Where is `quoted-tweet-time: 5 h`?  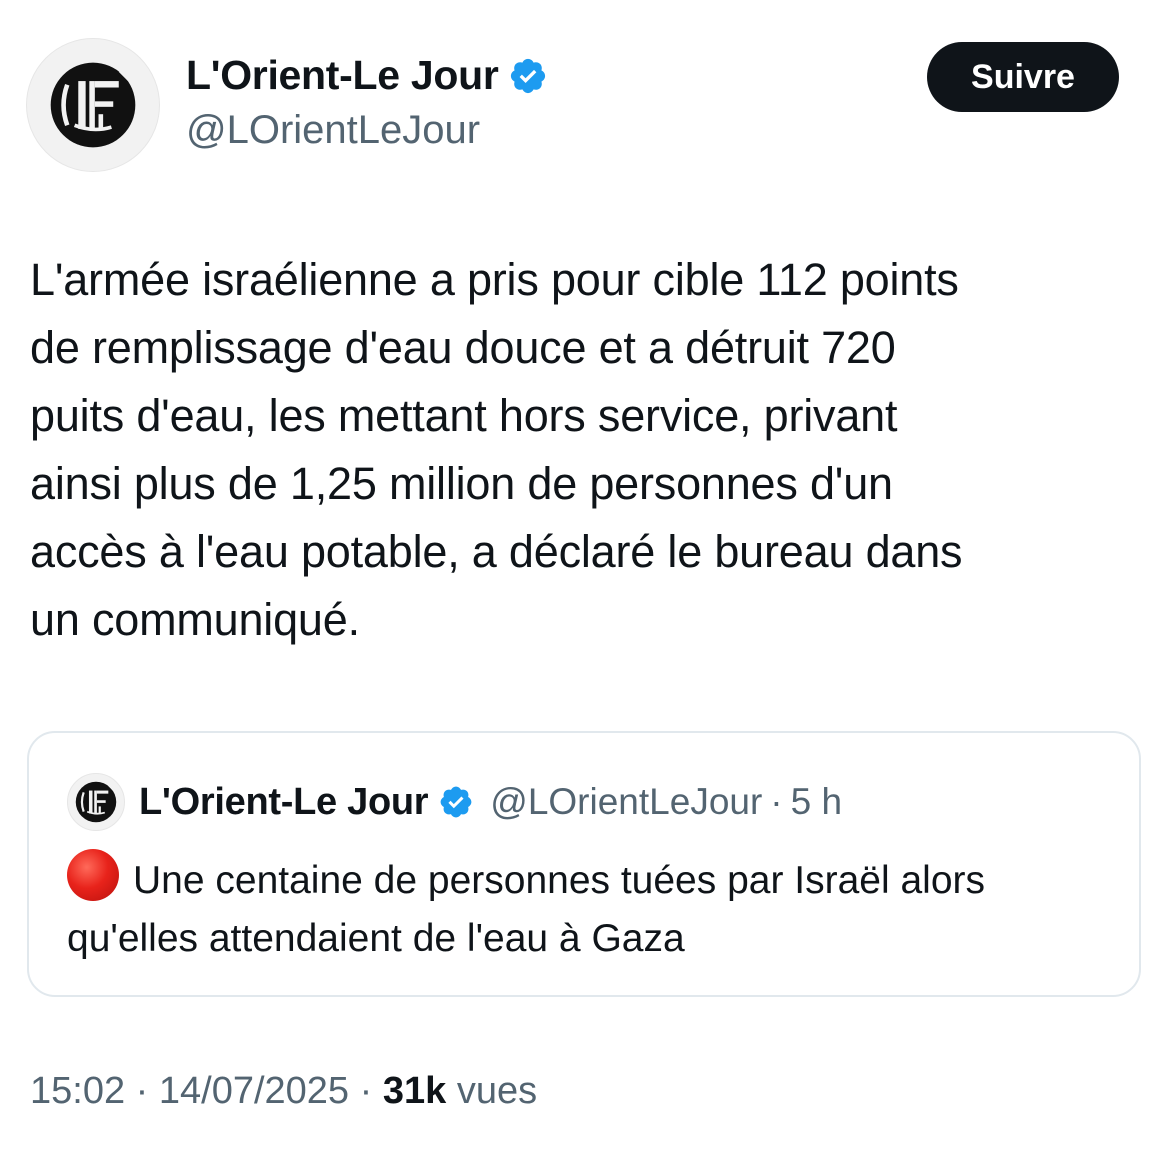 quoted-tweet-time: 5 h is located at coordinates (816, 801).